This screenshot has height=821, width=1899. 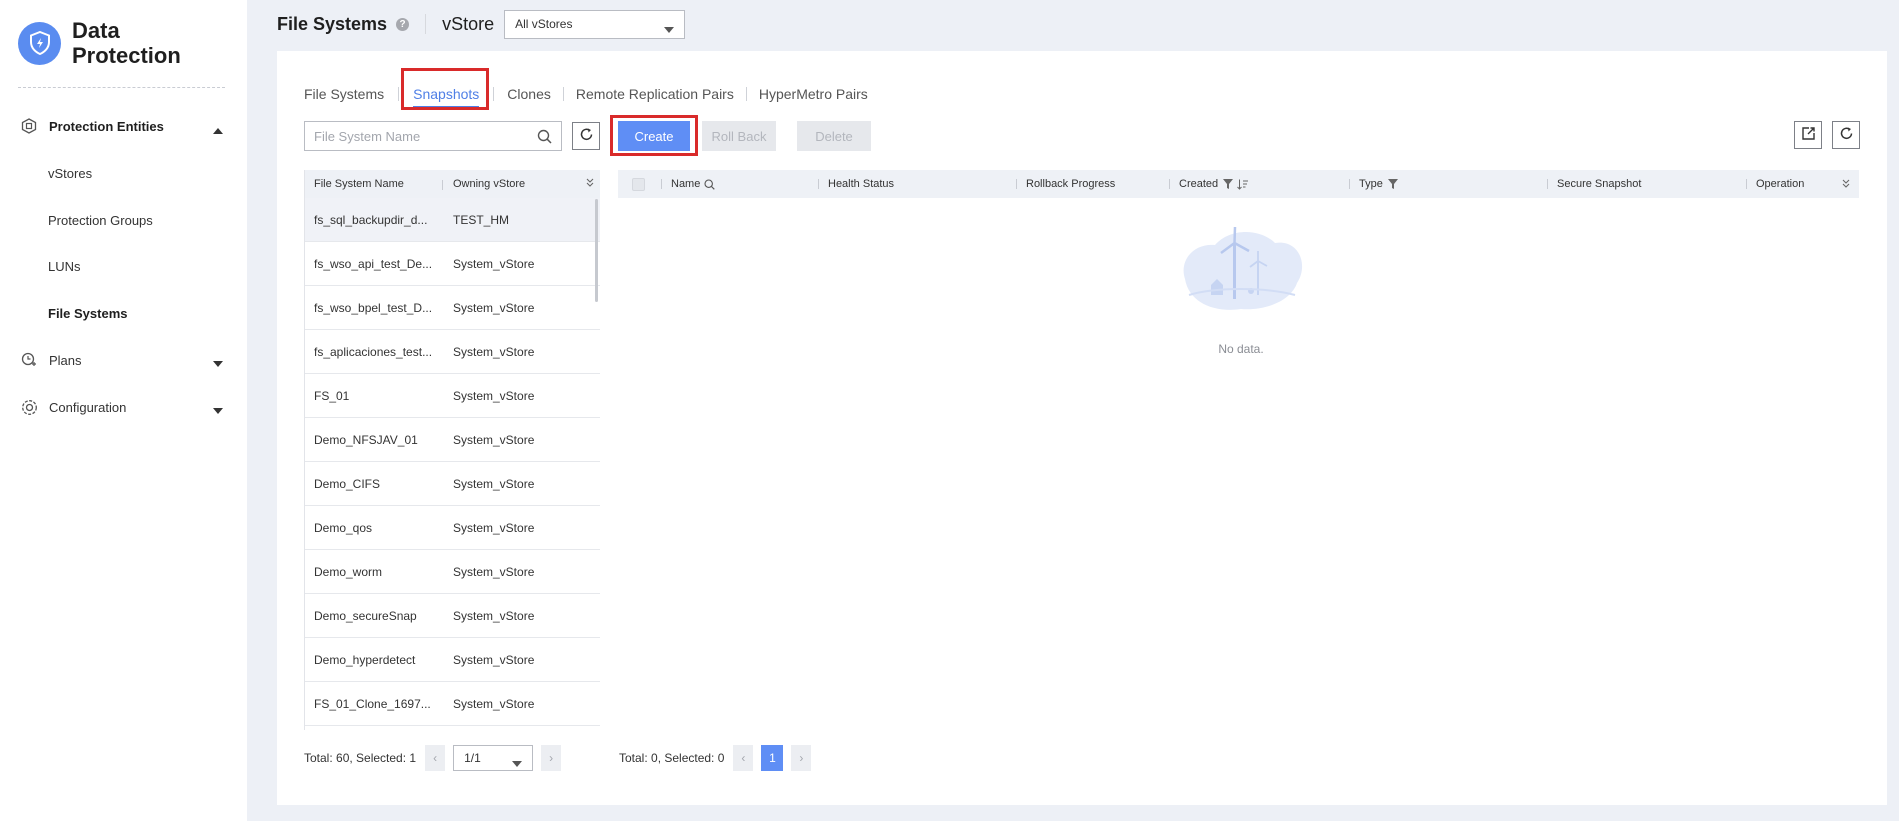 I want to click on cell-file-system-name: Demo_secureSnap, so click(x=365, y=615).